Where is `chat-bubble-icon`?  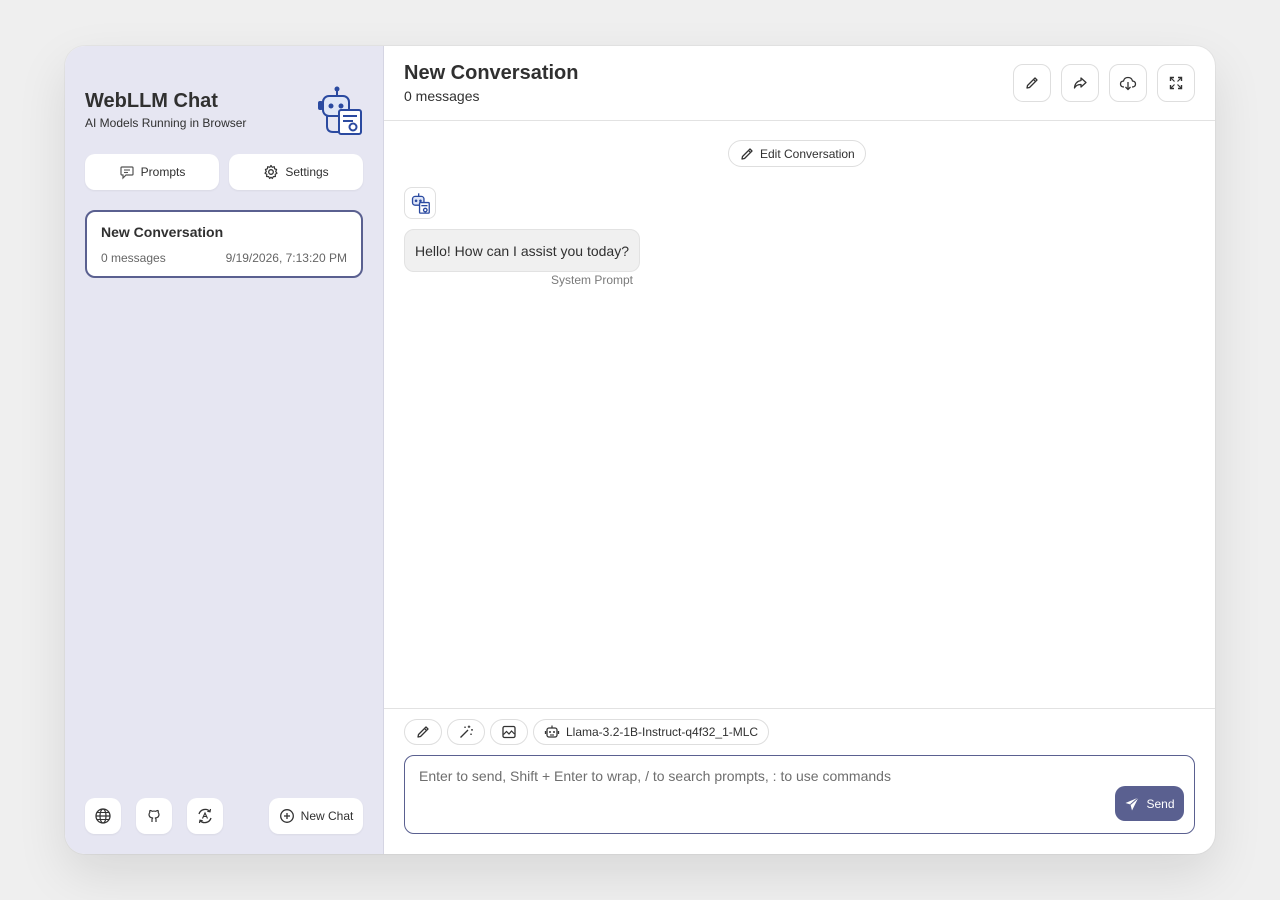 chat-bubble-icon is located at coordinates (127, 172).